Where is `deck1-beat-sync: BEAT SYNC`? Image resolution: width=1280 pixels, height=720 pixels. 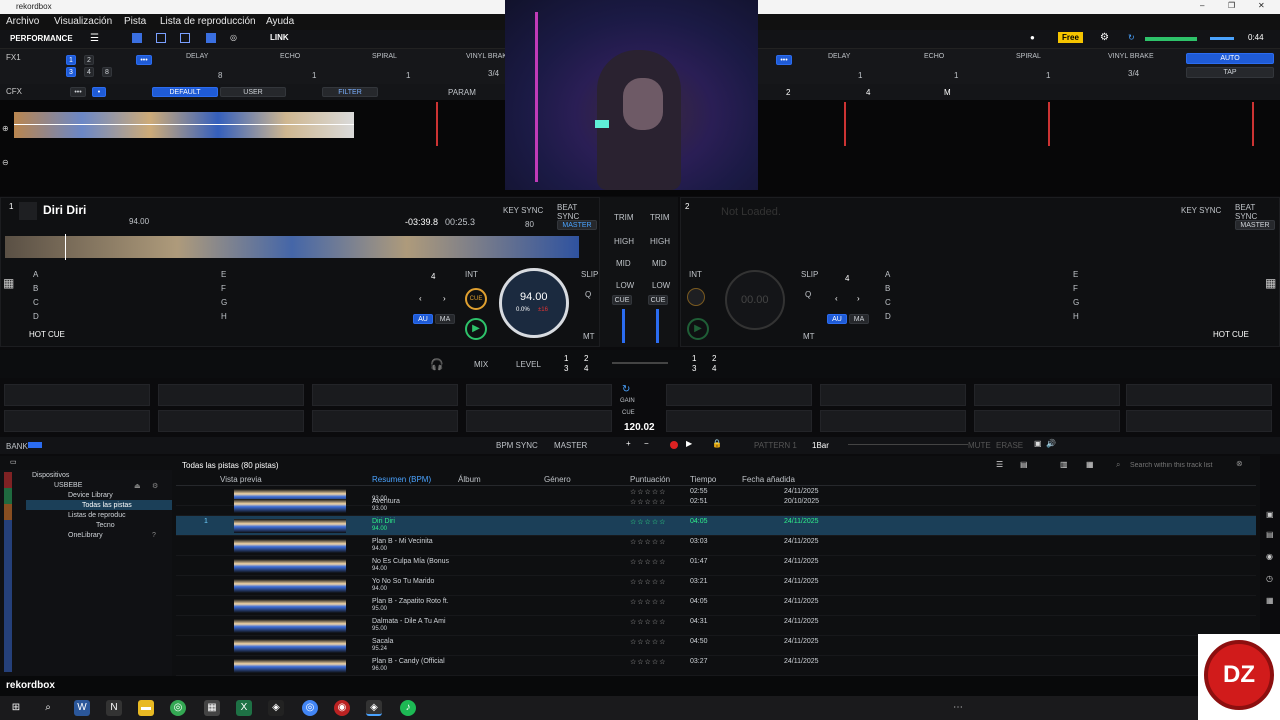 deck1-beat-sync: BEAT SYNC is located at coordinates (578, 212).